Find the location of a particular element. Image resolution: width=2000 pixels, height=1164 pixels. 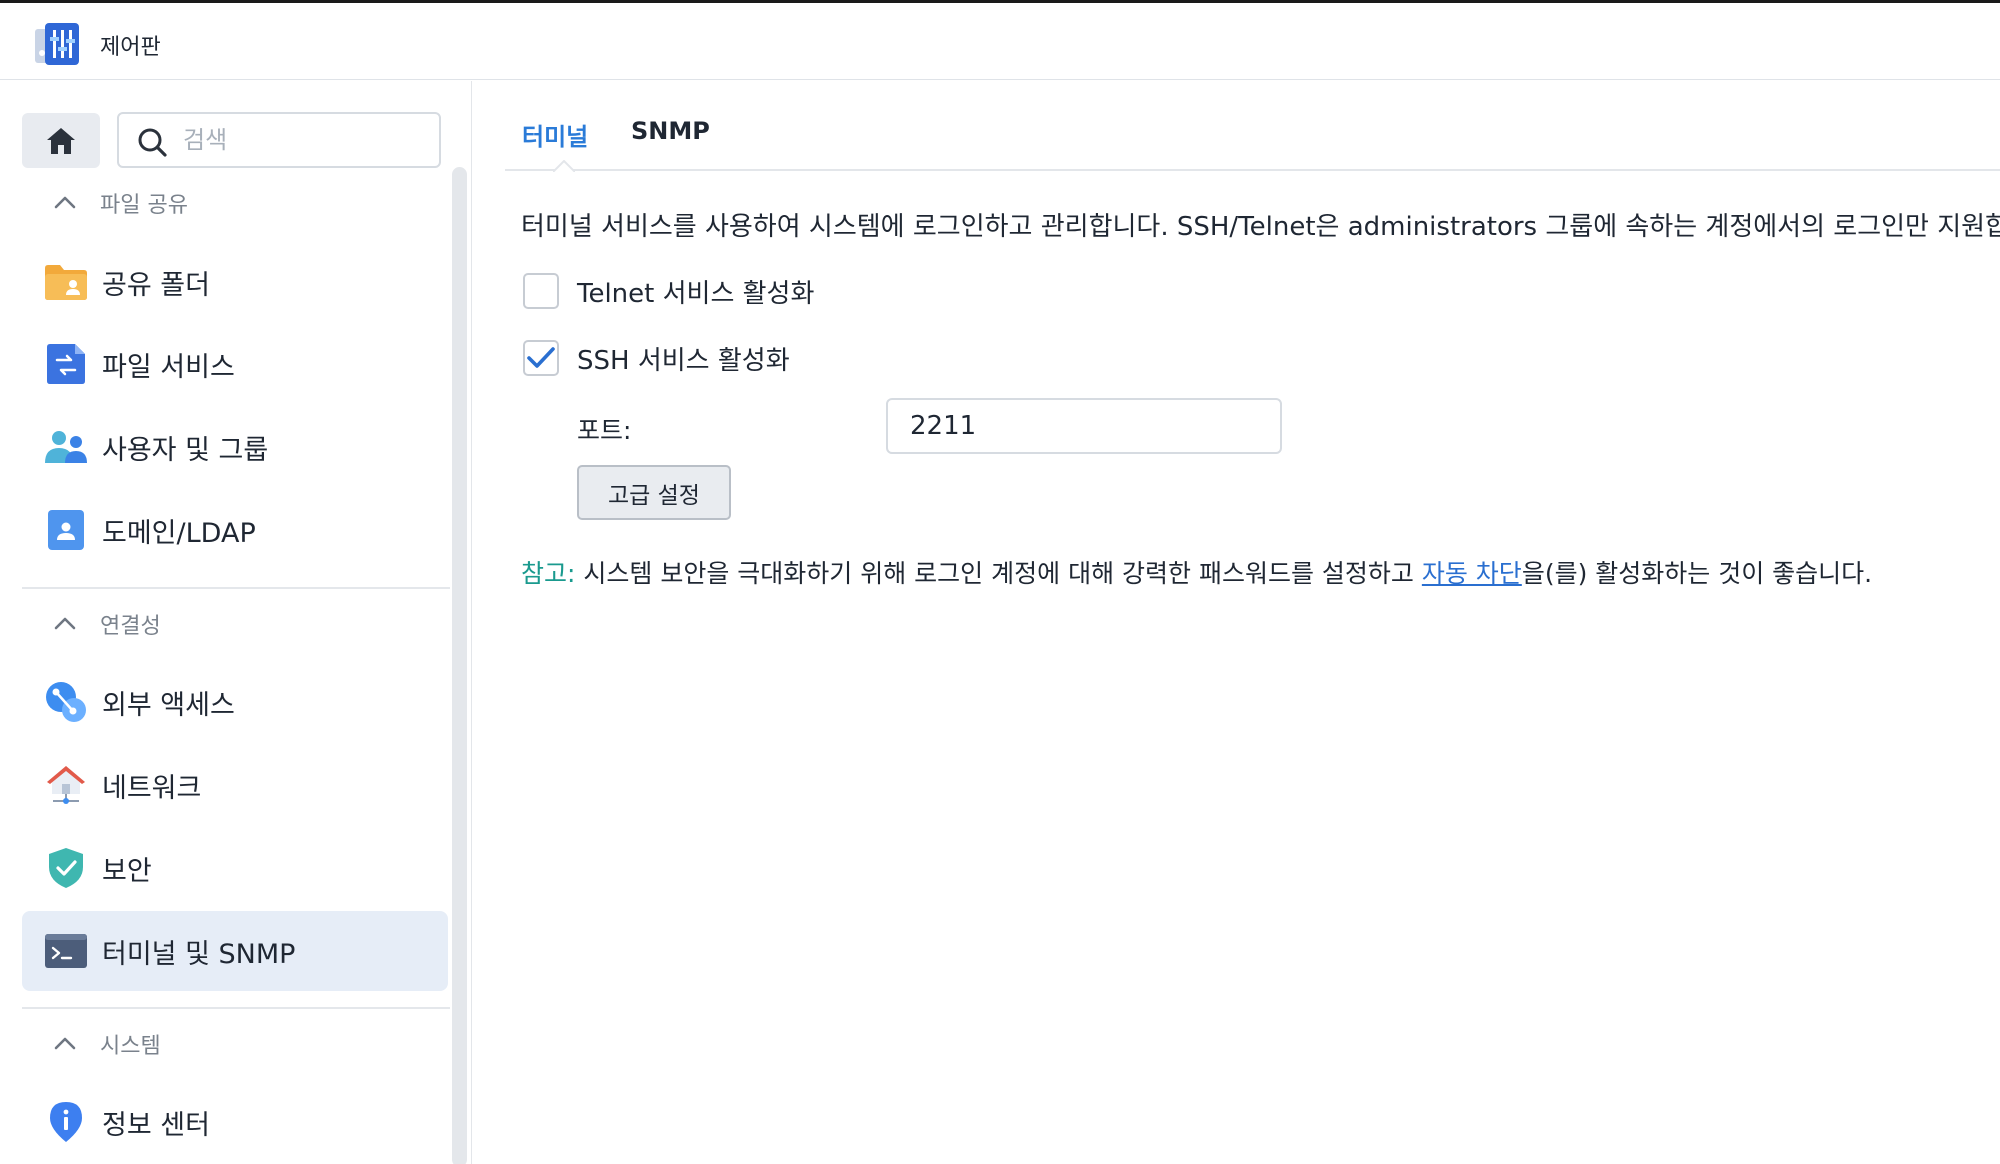

tab-terminal: 터미널 is located at coordinates (555, 134).